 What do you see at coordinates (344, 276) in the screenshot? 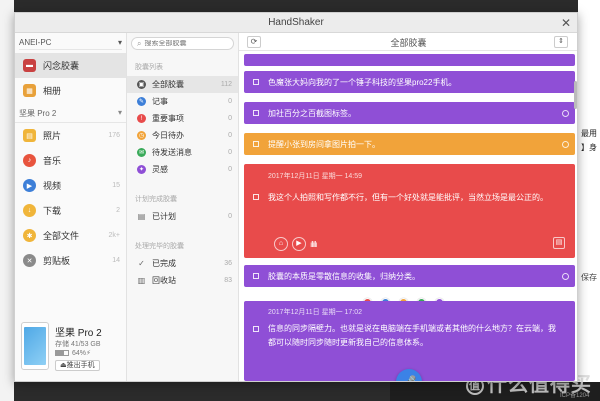
I see `note-text: 胶囊的本质是零散信息的收集，归纳分类。` at bounding box center [344, 276].